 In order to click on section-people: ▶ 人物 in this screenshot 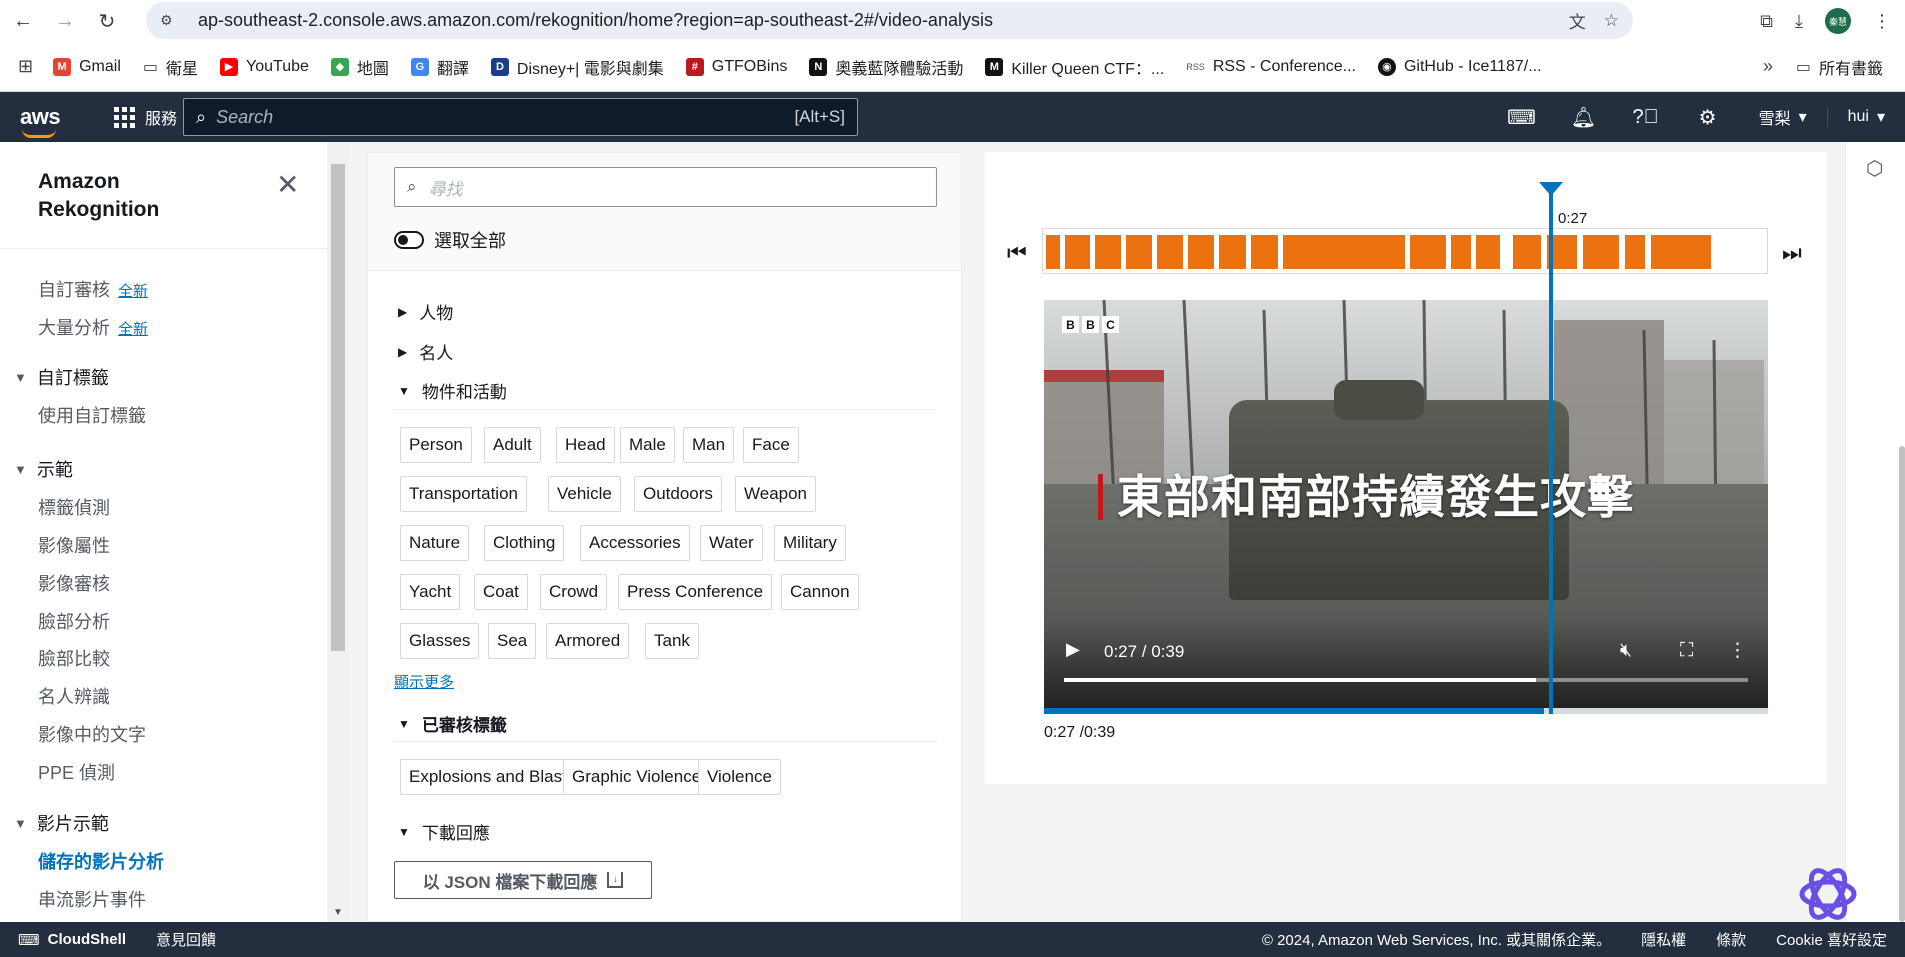, I will do `click(425, 311)`.